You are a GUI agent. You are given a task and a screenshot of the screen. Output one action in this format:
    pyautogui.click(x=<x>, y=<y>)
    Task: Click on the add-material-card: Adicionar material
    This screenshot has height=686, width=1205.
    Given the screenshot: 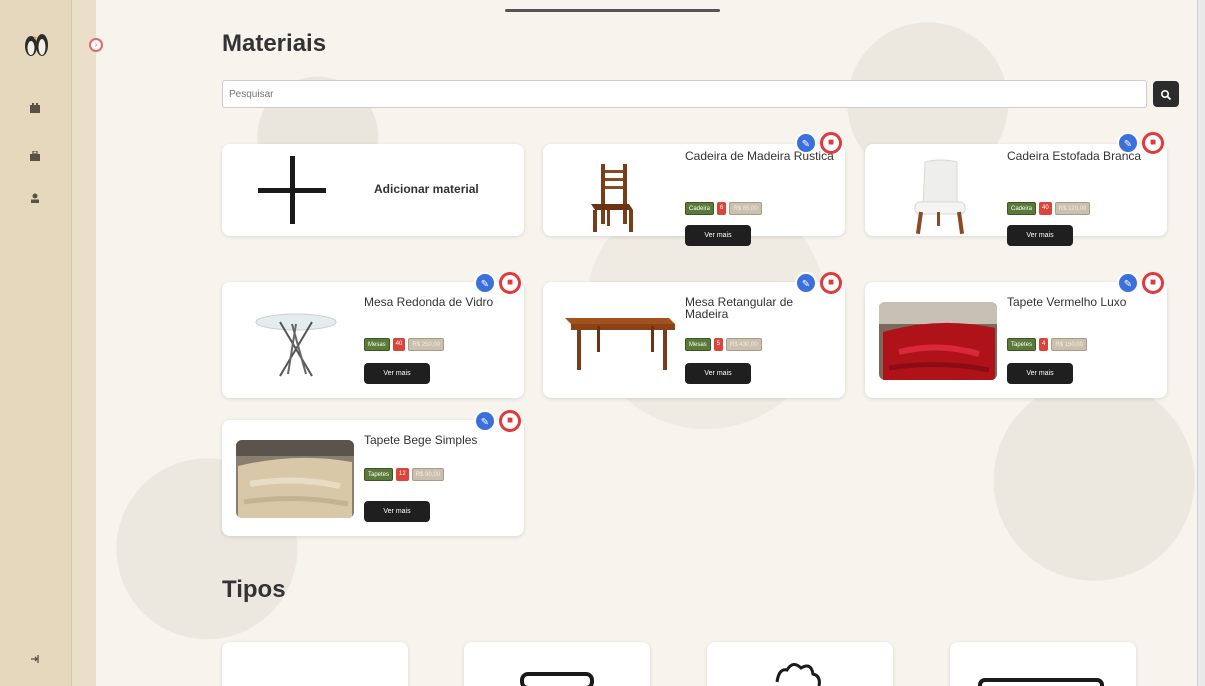 What is the action you would take?
    pyautogui.click(x=373, y=190)
    